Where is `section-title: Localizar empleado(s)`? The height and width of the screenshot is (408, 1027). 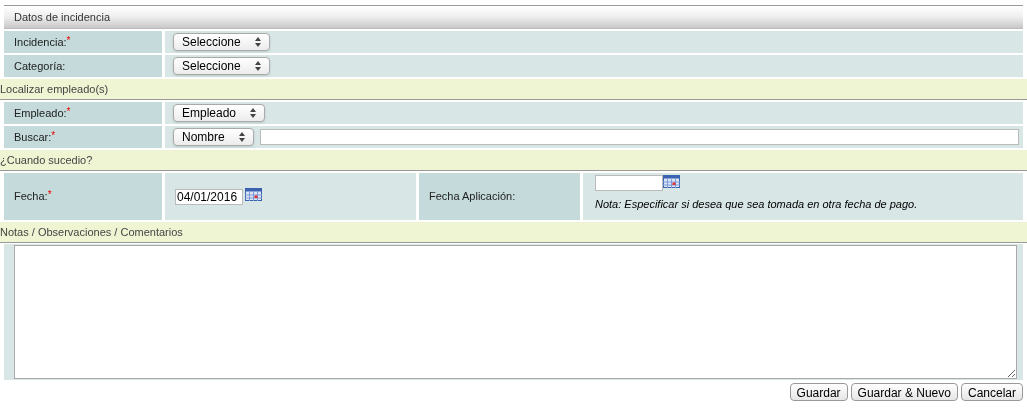
section-title: Localizar empleado(s) is located at coordinates (54, 89).